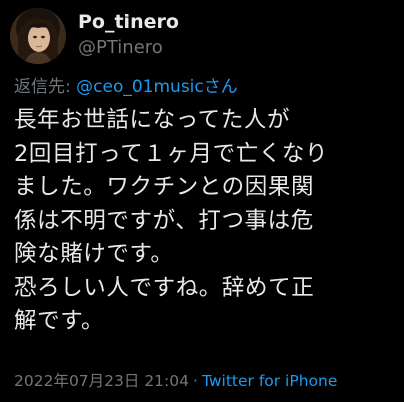 The height and width of the screenshot is (402, 404). What do you see at coordinates (45, 87) in the screenshot?
I see `reply-label: 返信先:` at bounding box center [45, 87].